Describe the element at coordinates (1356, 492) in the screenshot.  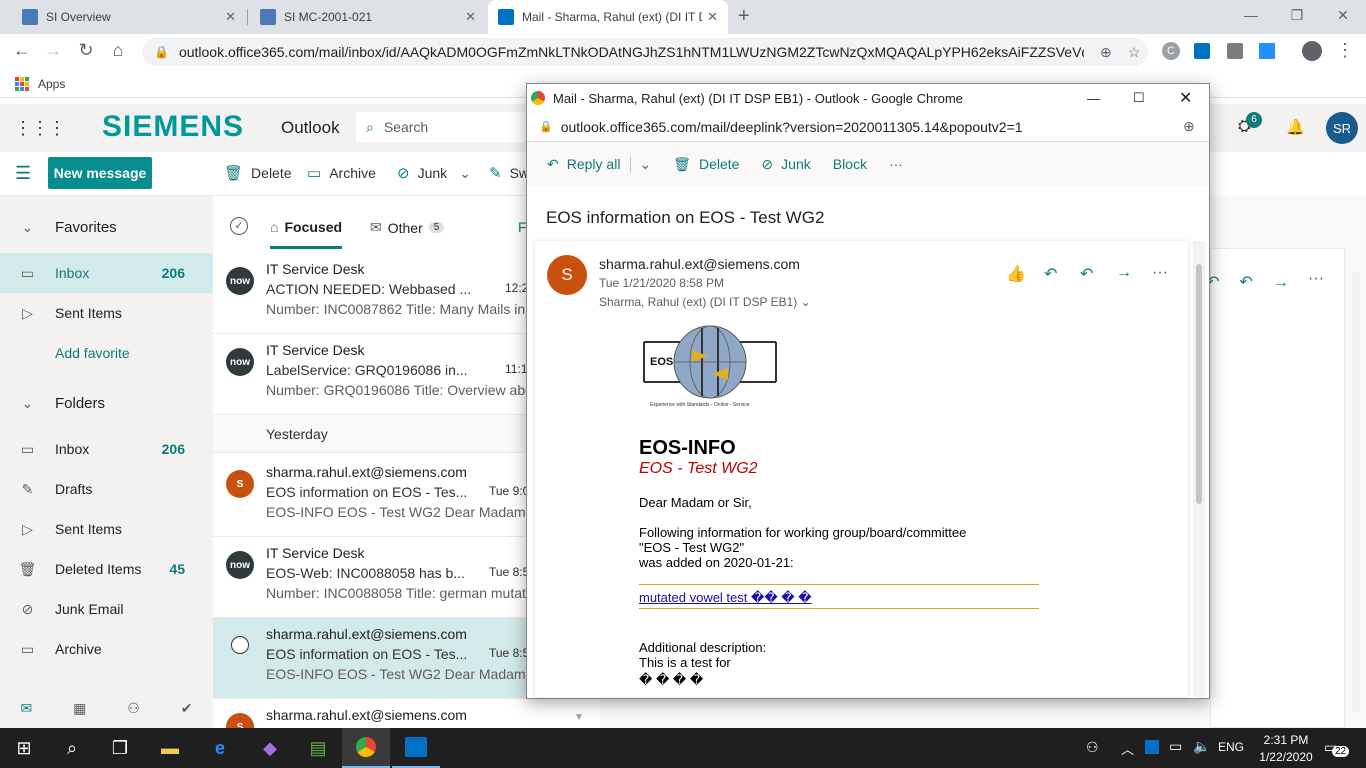
I see `scrollbar` at that location.